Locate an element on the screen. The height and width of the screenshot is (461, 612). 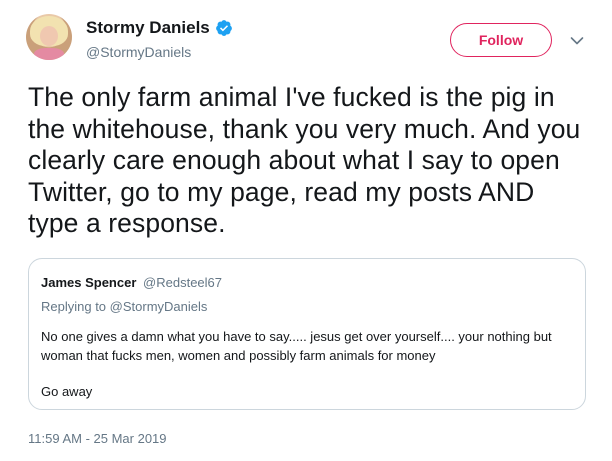
chevron-down-icon is located at coordinates (577, 41).